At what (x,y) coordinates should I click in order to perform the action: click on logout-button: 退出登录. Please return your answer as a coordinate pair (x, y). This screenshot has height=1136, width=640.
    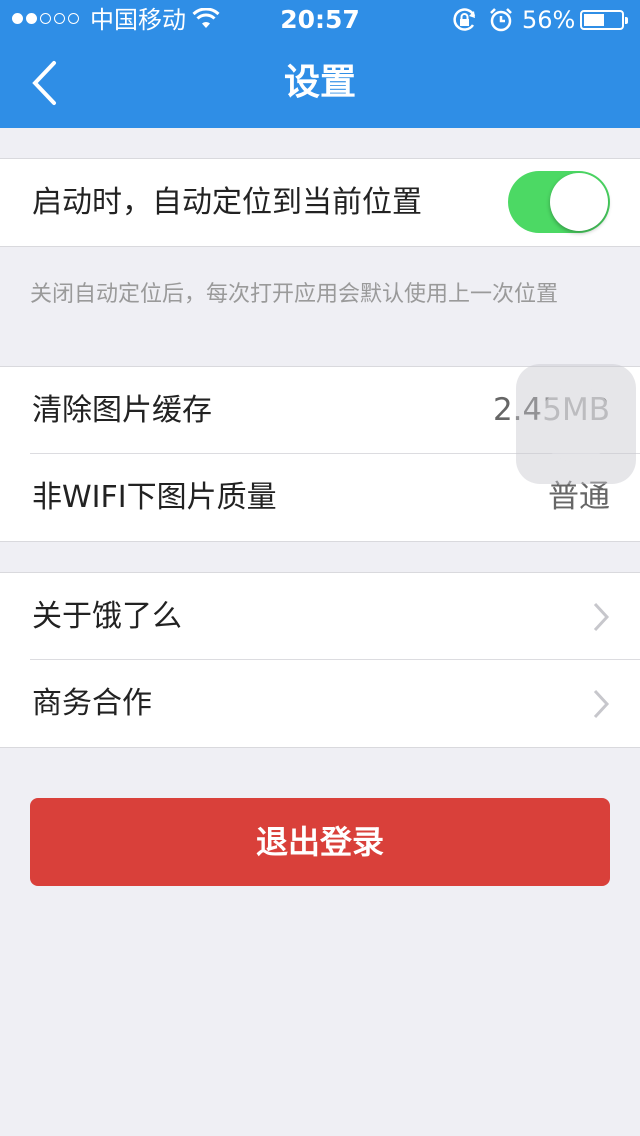
    Looking at the image, I should click on (320, 842).